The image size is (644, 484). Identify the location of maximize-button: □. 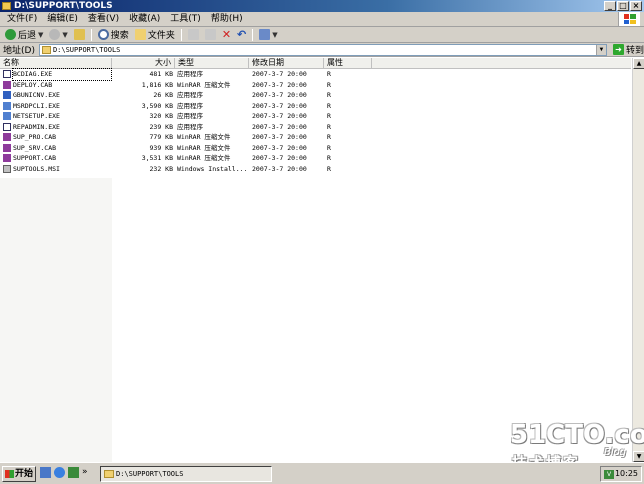
(623, 6).